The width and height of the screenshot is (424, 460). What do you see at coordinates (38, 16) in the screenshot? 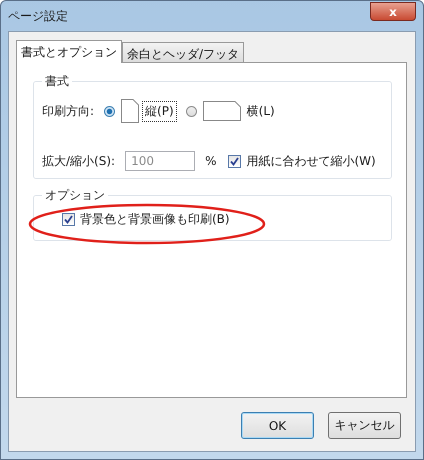
I see `window-title: ページ設定` at bounding box center [38, 16].